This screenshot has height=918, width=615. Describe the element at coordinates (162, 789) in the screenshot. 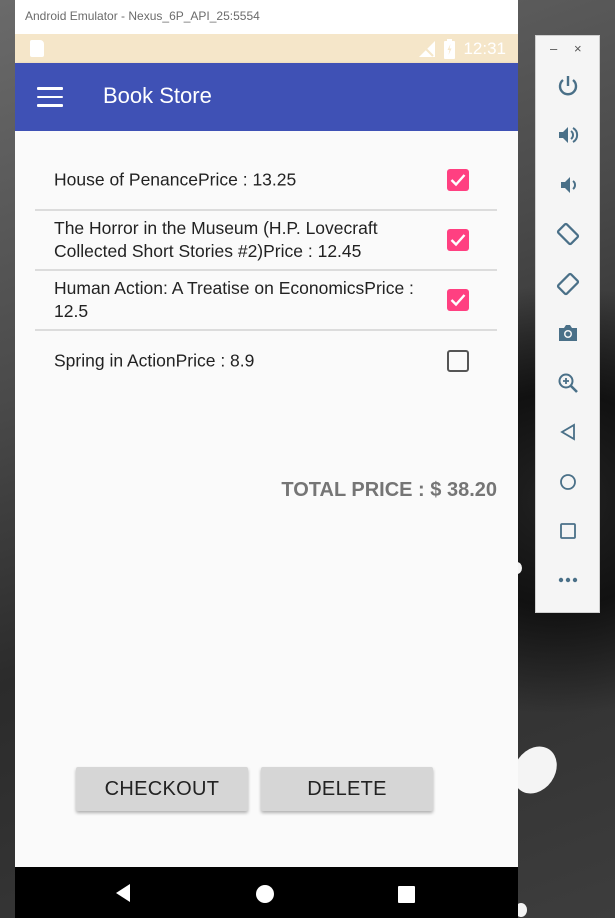

I see `checkout-button: CHECKOUT` at that location.